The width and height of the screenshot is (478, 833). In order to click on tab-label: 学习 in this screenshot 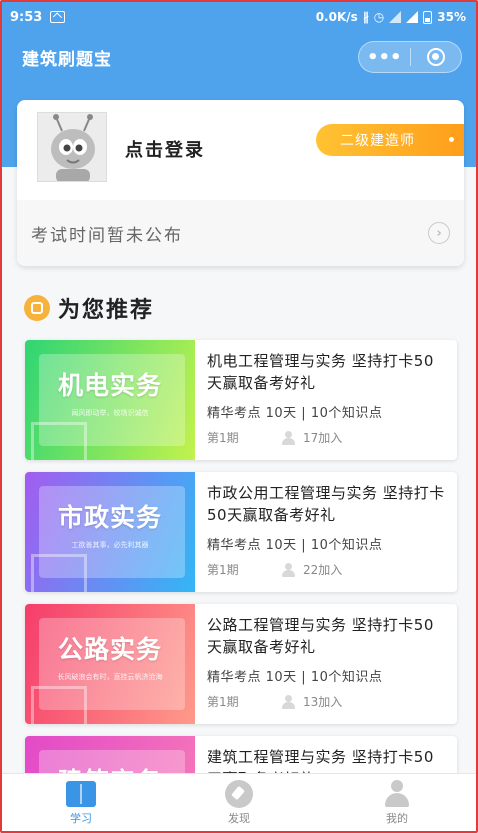, I will do `click(81, 818)`.